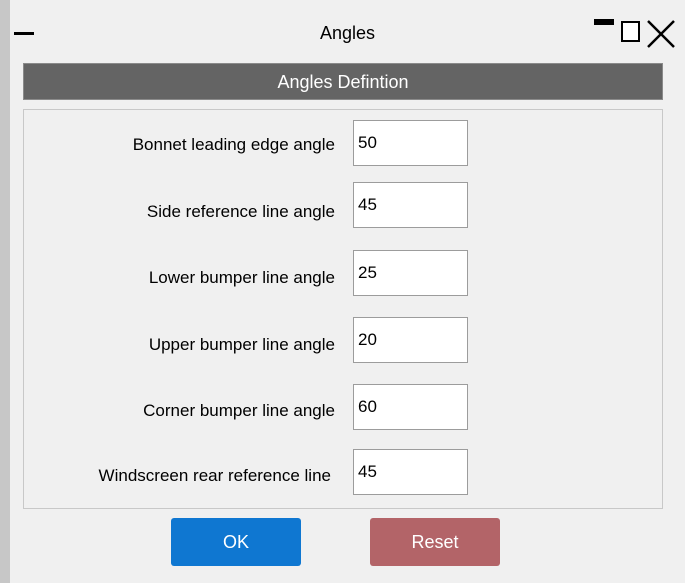  Describe the element at coordinates (410, 340) in the screenshot. I see `upper-bumper-line-input` at that location.